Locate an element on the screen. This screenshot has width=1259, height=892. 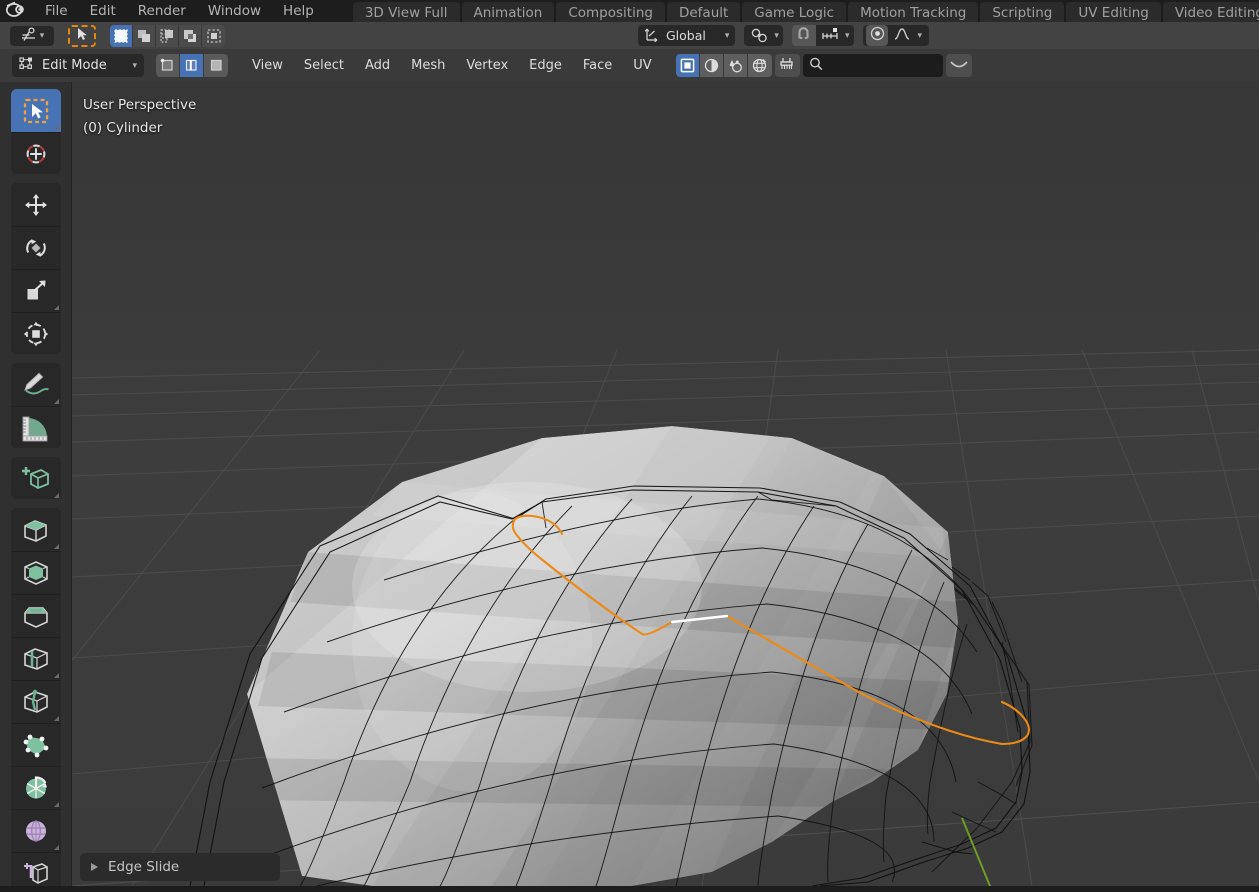
snap-target-increment is located at coordinates (830, 35).